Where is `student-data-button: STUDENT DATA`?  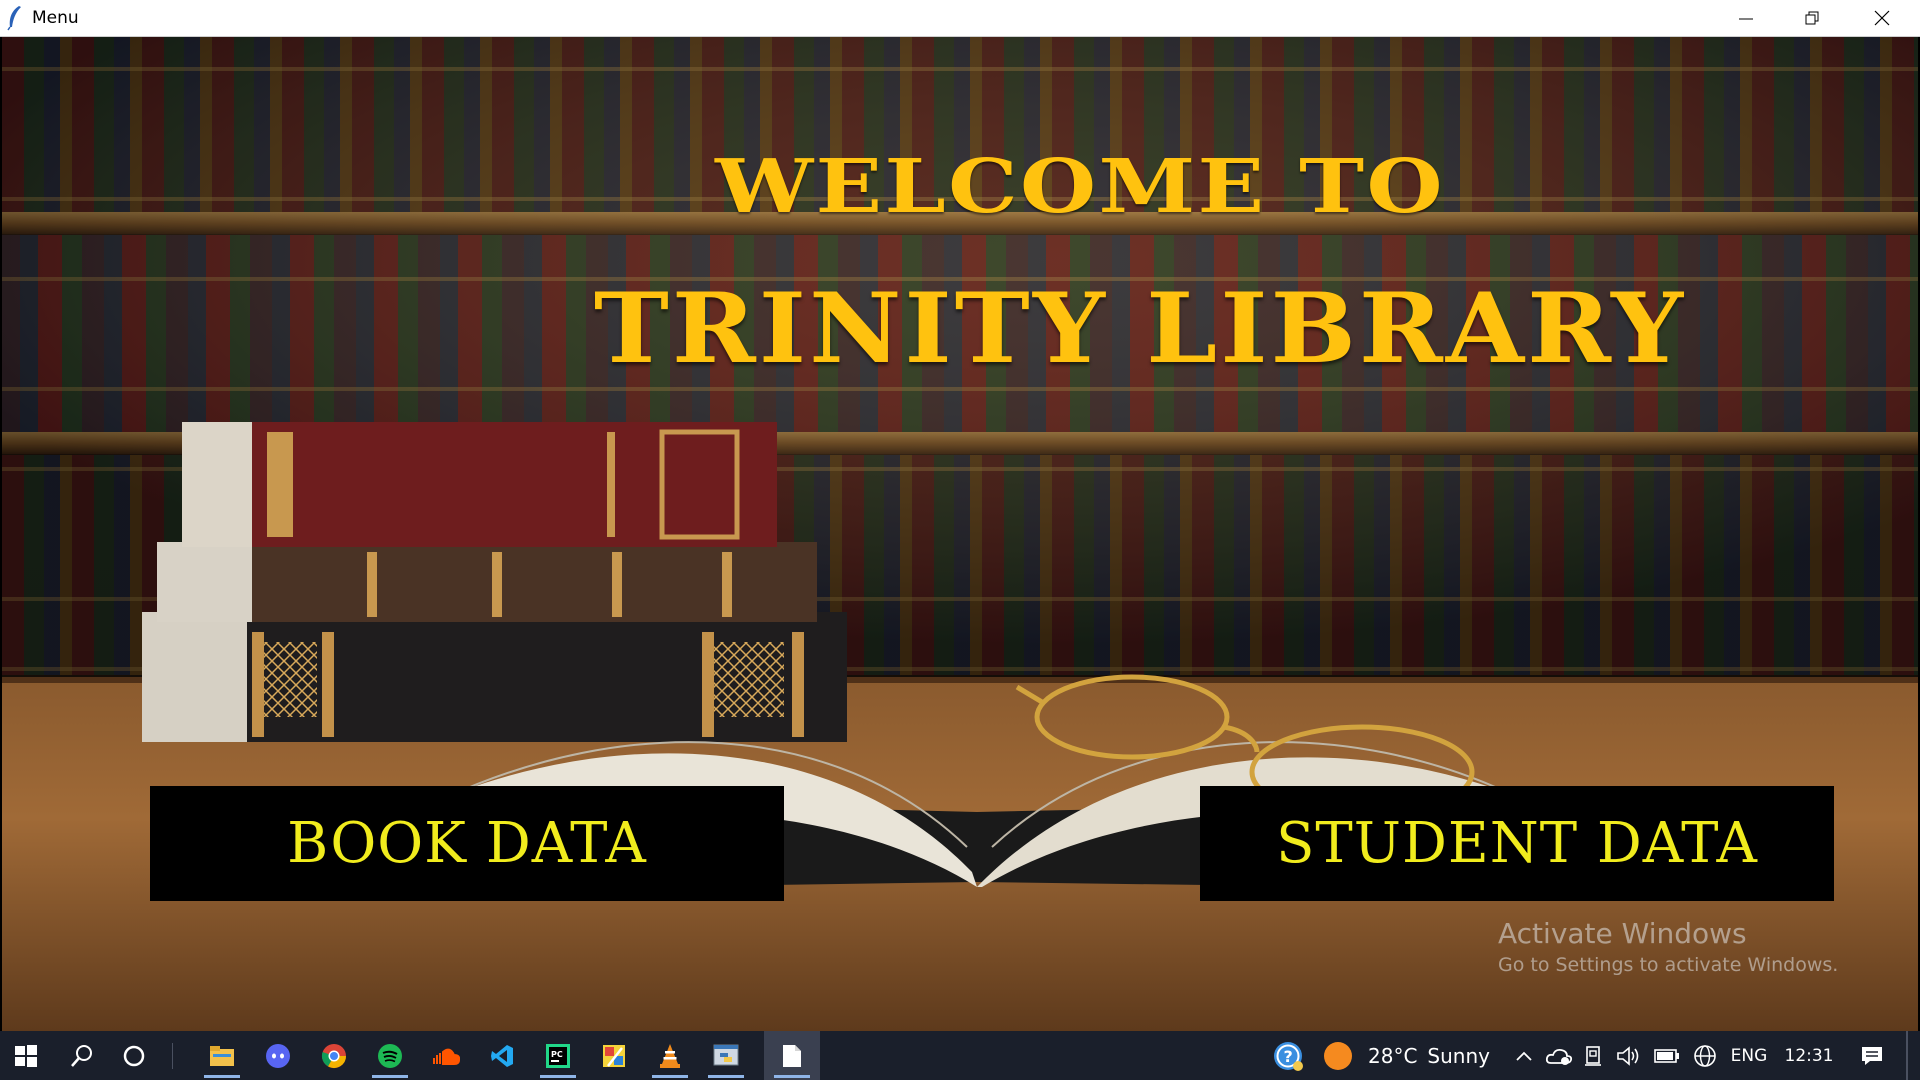 student-data-button: STUDENT DATA is located at coordinates (1517, 843).